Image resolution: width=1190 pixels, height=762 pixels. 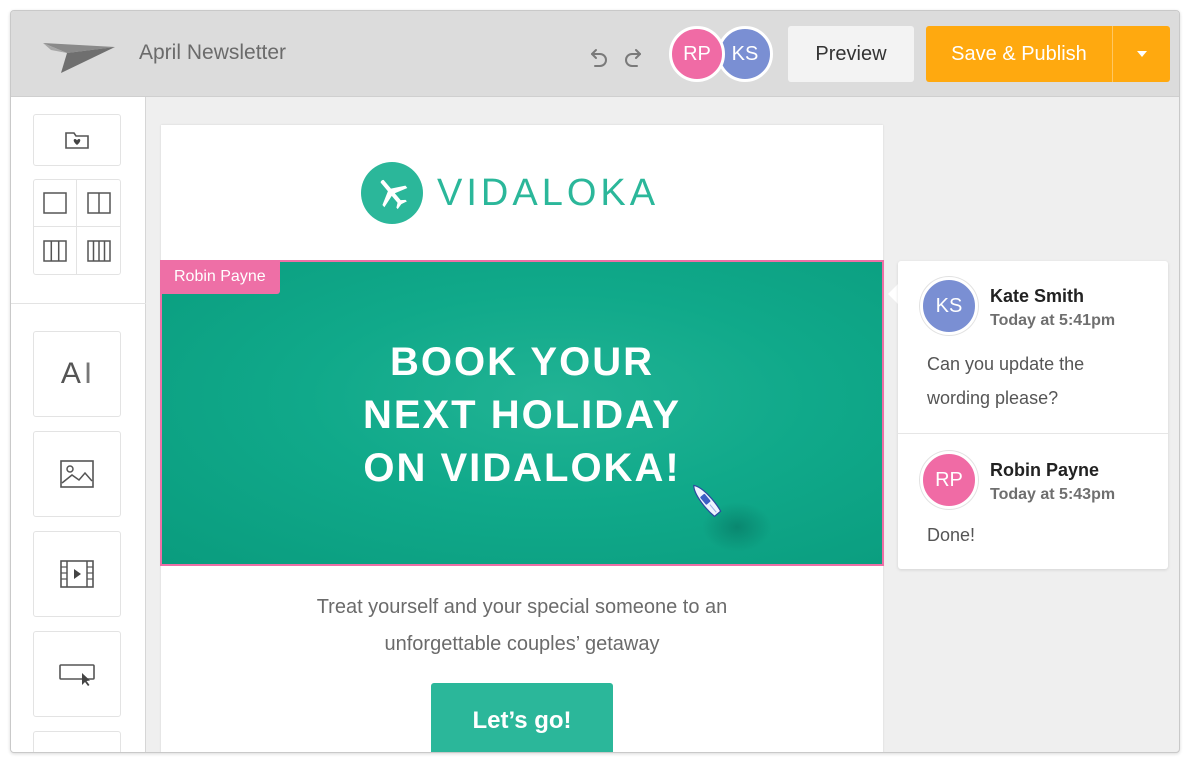 I want to click on text-block-tool: AI, so click(x=77, y=374).